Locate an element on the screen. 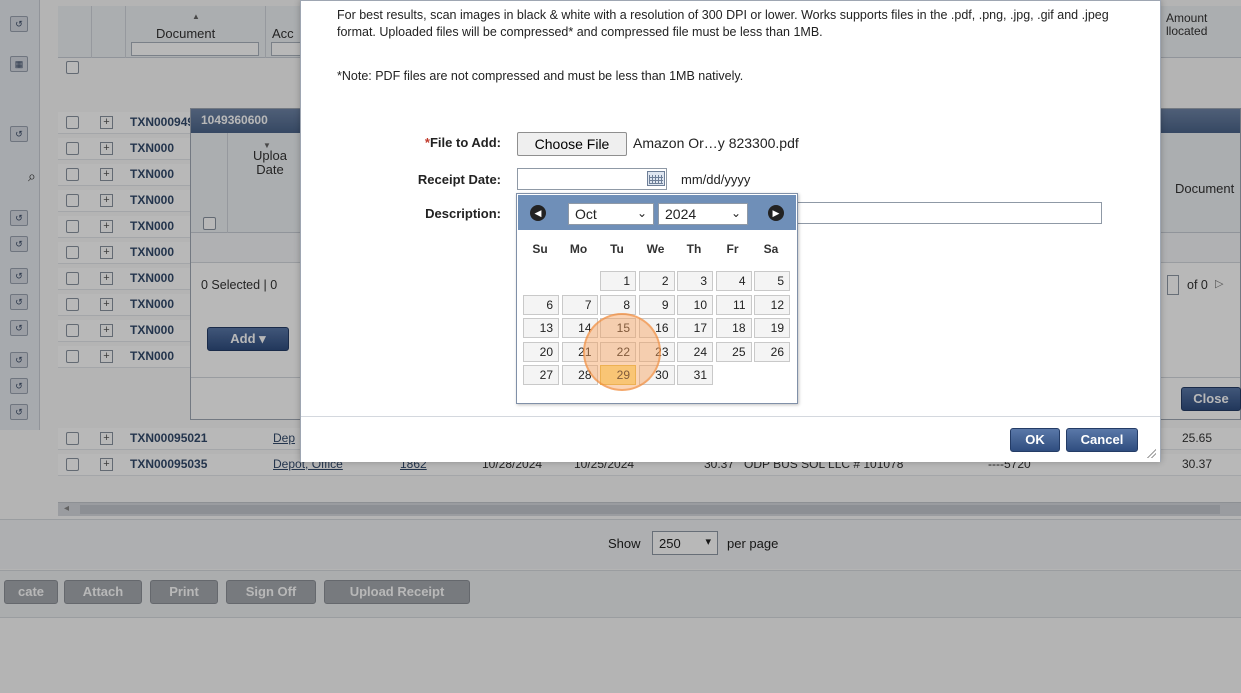 The height and width of the screenshot is (693, 1241). resize-handle-icon is located at coordinates (1151, 453).